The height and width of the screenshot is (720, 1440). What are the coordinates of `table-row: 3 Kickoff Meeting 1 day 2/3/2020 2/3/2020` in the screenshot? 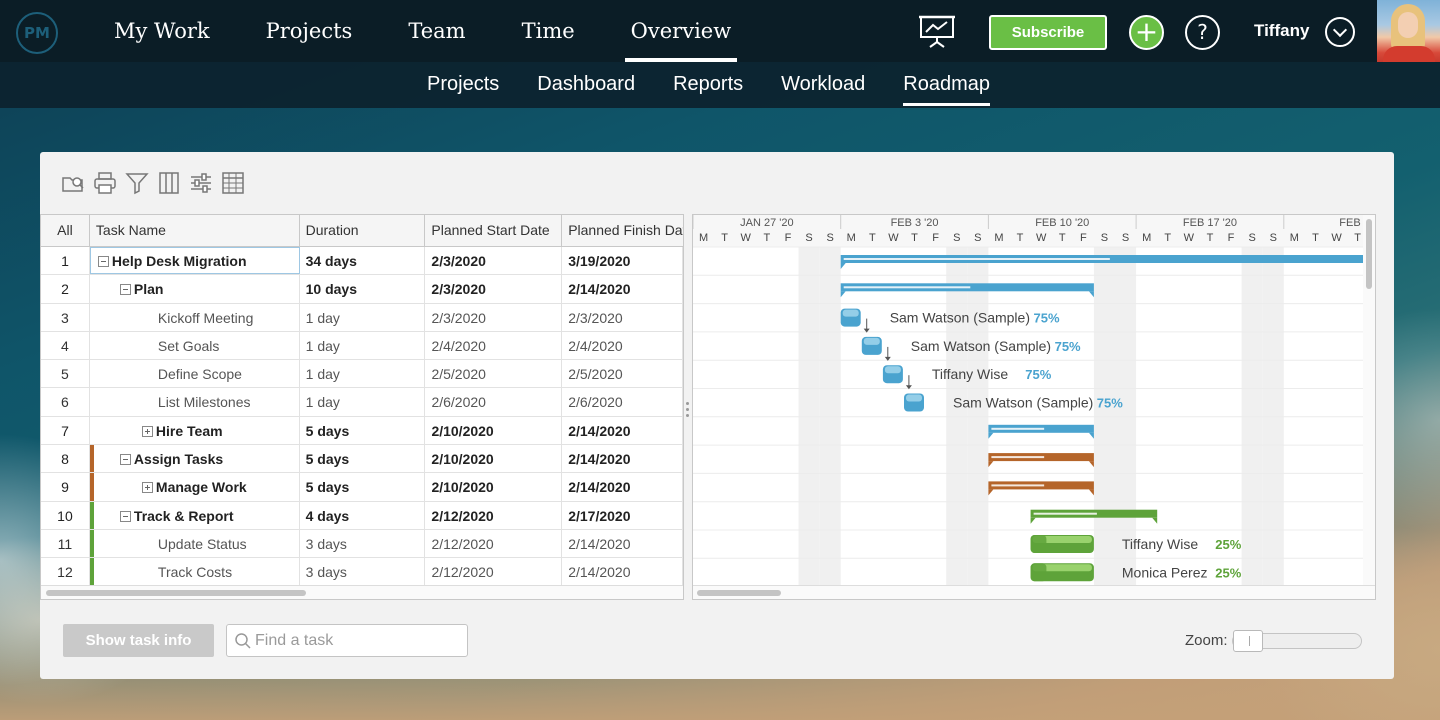 It's located at (362, 317).